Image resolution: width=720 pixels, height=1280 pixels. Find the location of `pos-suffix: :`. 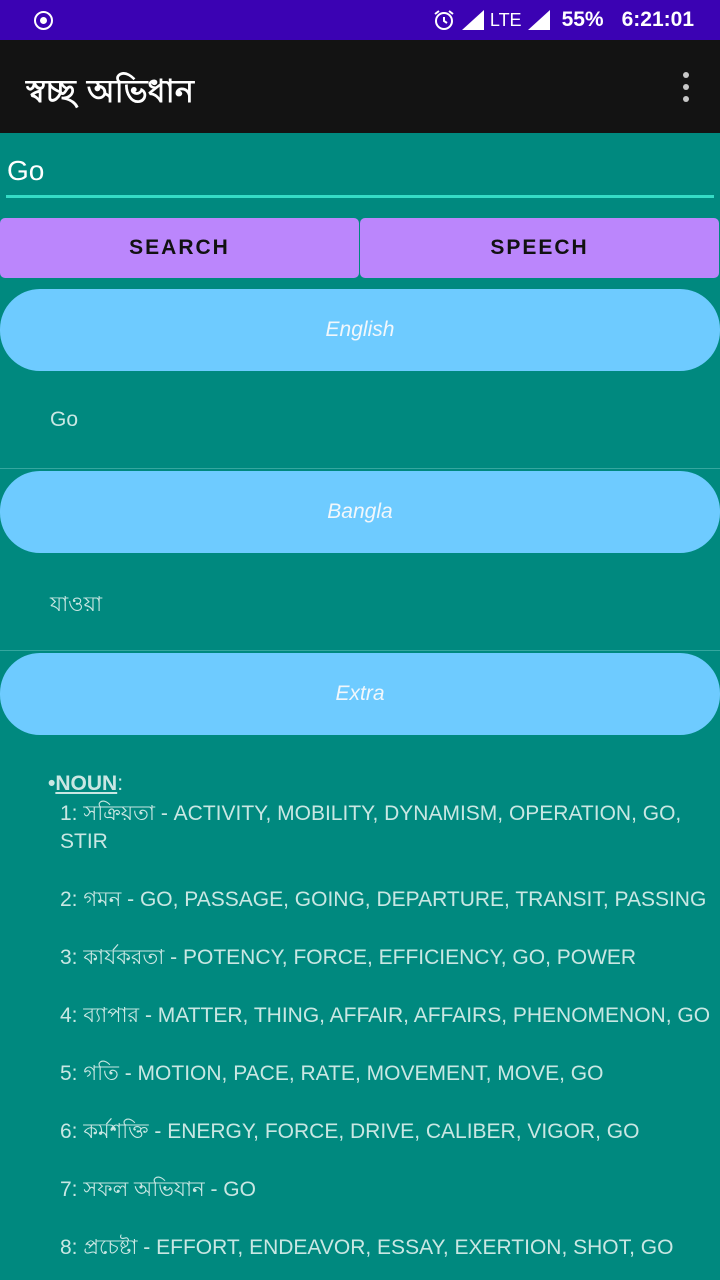

pos-suffix: : is located at coordinates (120, 783).